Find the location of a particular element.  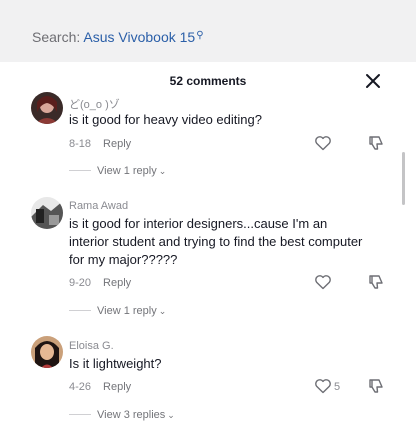

search-query-text: Asus Vivobook 15 is located at coordinates (139, 37).